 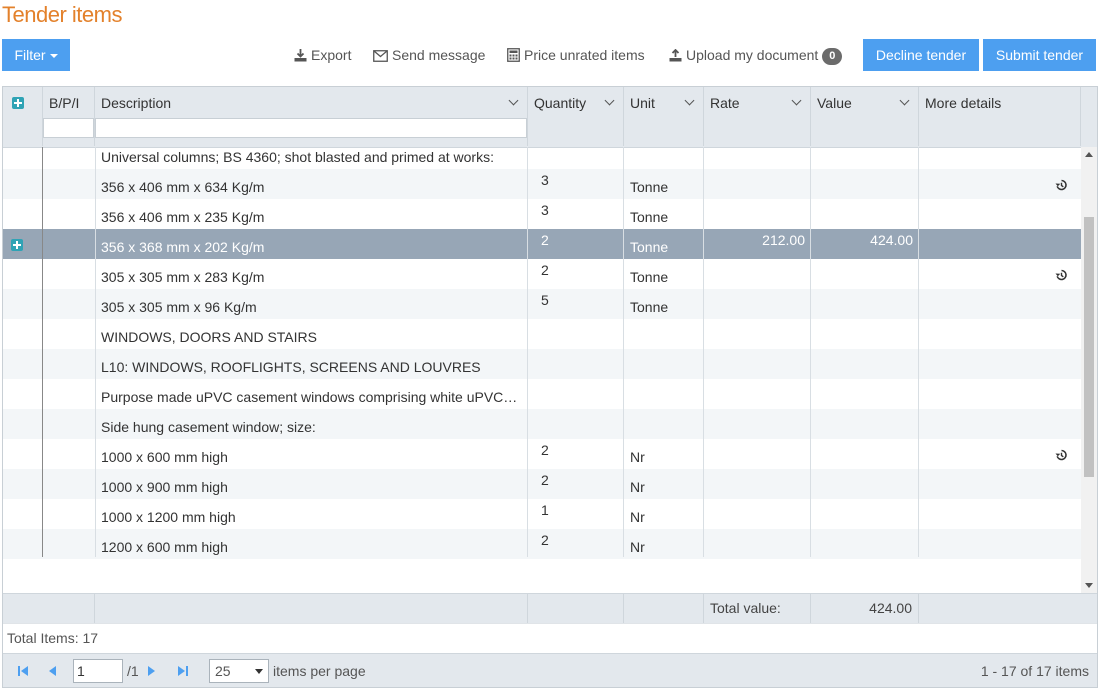 What do you see at coordinates (23, 116) in the screenshot?
I see `header-expand-cell` at bounding box center [23, 116].